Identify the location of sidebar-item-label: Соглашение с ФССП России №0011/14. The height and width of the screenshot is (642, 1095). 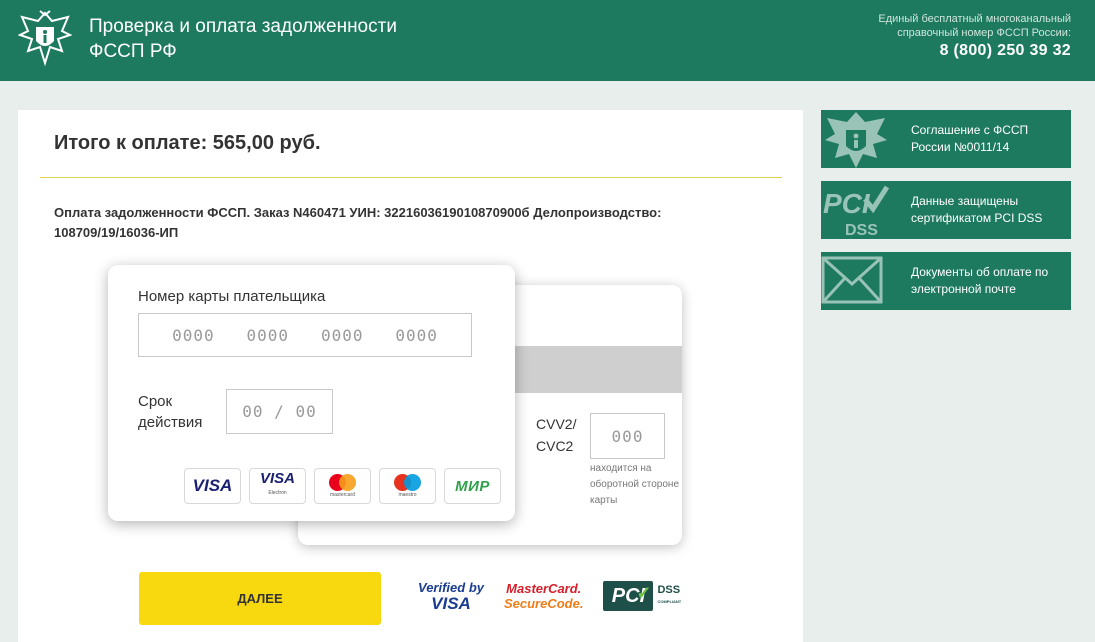
(970, 138).